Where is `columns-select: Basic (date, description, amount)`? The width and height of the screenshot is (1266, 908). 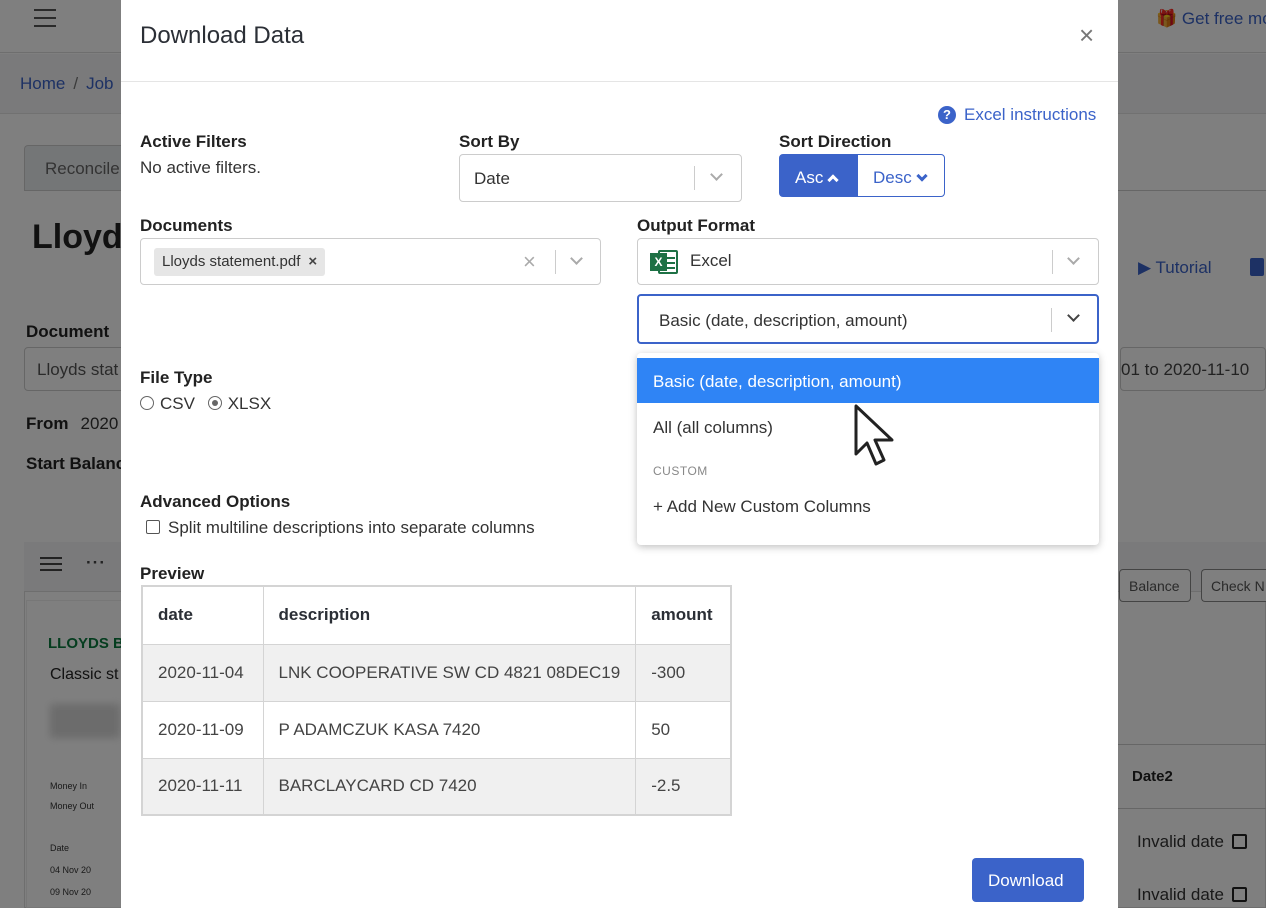 columns-select: Basic (date, description, amount) is located at coordinates (868, 319).